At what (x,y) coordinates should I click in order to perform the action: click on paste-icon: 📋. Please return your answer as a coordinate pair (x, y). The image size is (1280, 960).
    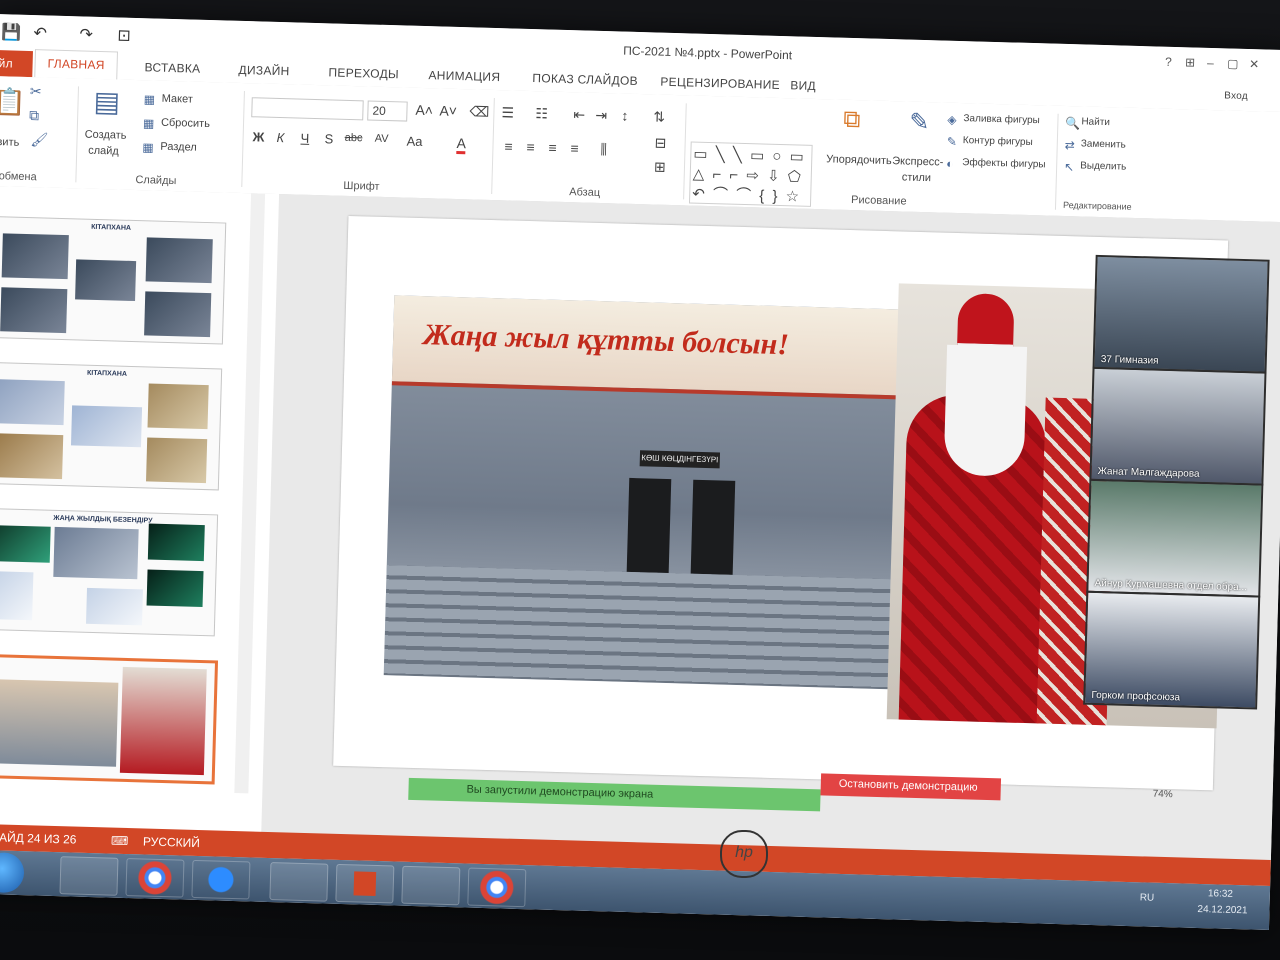
    Looking at the image, I should click on (13, 102).